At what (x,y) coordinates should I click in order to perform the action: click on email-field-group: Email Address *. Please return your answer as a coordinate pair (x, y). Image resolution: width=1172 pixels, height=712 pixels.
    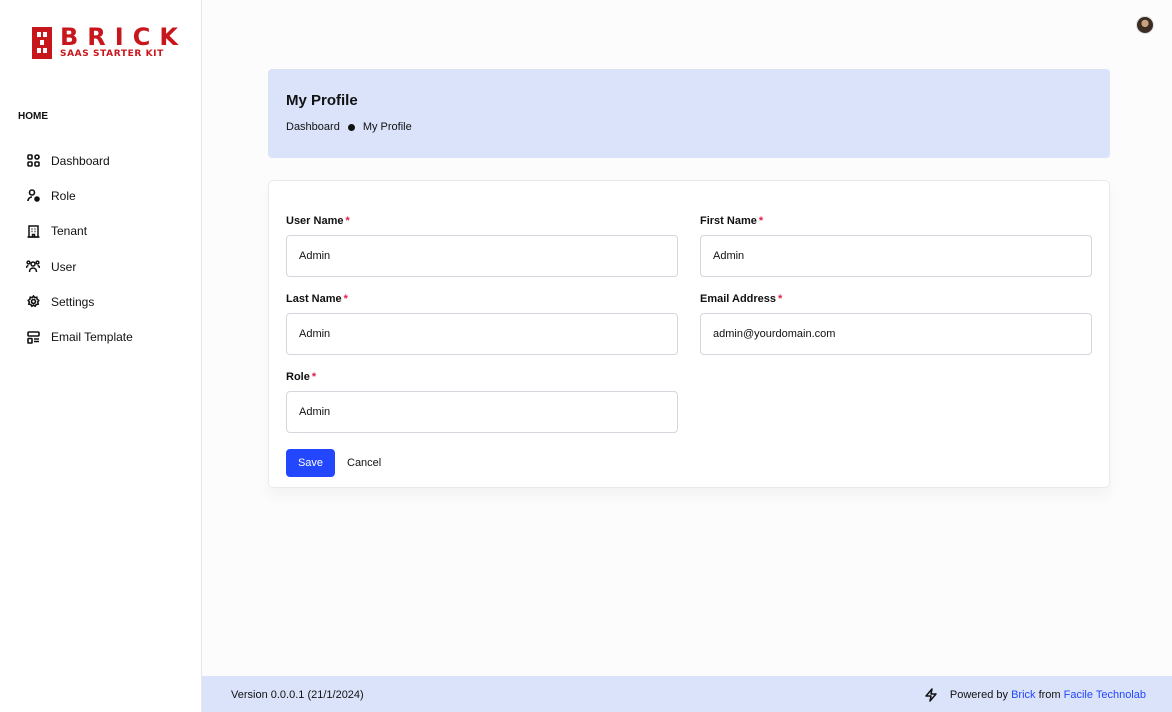
    Looking at the image, I should click on (896, 324).